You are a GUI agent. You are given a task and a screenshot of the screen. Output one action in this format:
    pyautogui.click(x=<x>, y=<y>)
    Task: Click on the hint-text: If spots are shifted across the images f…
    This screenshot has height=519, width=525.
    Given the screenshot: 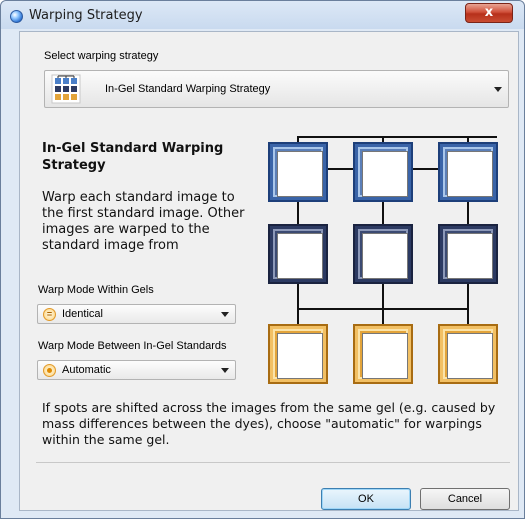 What is the action you would take?
    pyautogui.click(x=269, y=423)
    